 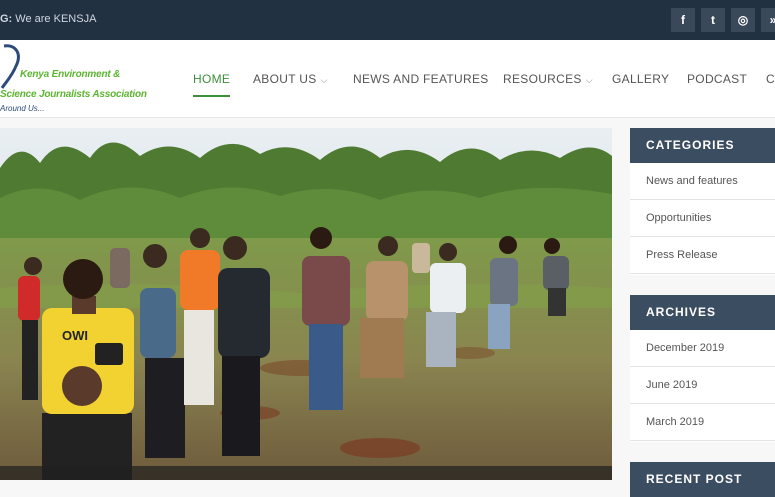 I want to click on instagram-icon: ◎, so click(x=743, y=20).